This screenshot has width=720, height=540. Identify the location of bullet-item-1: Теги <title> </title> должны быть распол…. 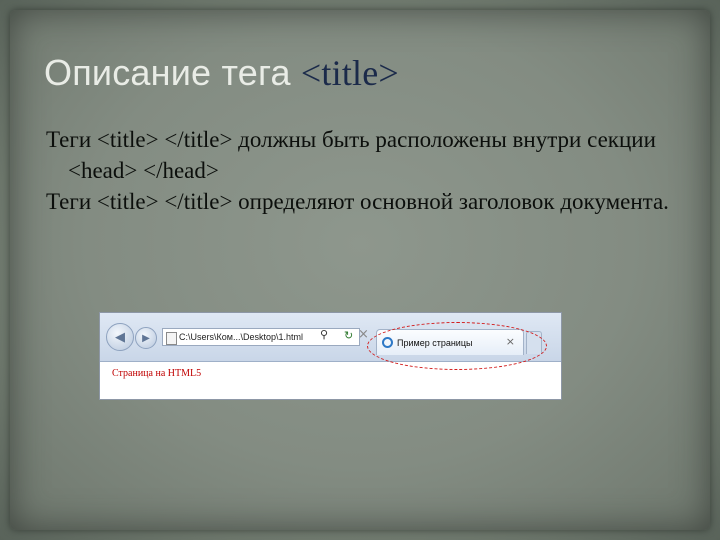
(351, 155).